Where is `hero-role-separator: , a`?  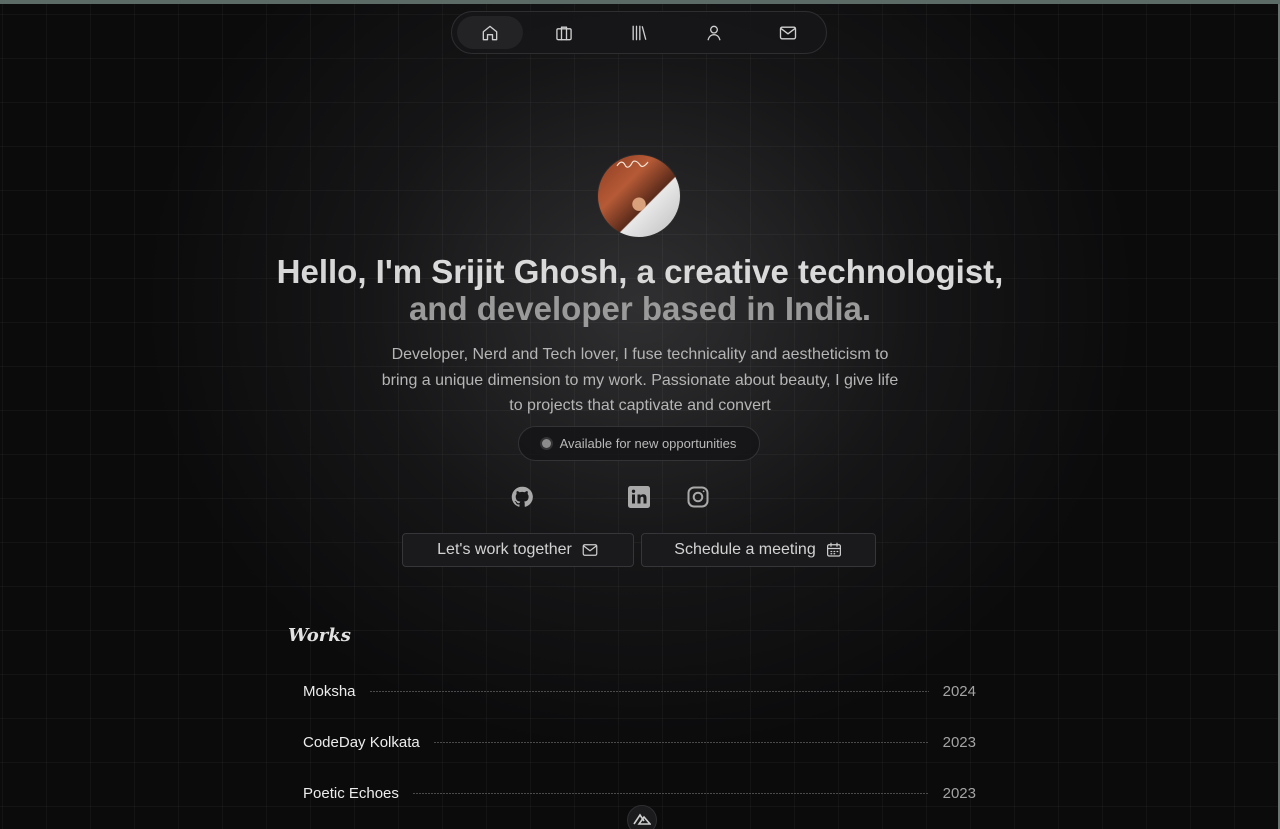
hero-role-separator: , a is located at coordinates (641, 271).